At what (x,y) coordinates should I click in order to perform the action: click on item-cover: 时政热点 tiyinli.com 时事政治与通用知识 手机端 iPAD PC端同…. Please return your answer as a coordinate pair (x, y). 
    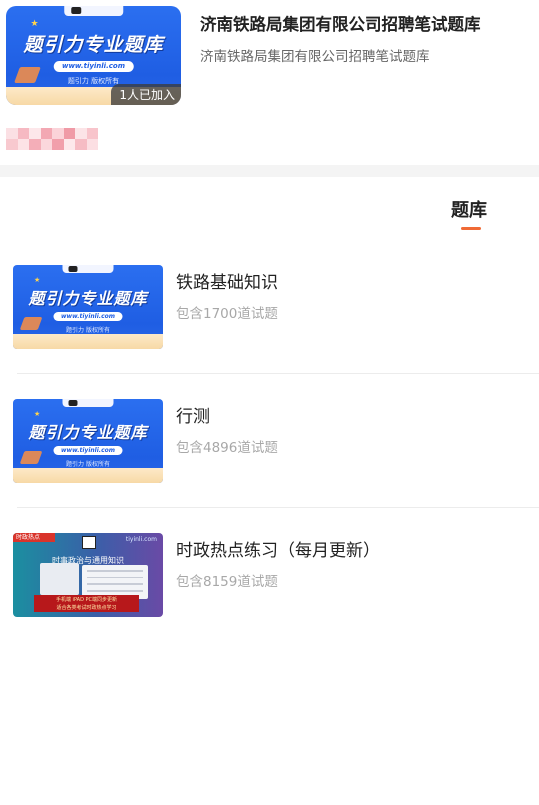
    Looking at the image, I should click on (88, 575).